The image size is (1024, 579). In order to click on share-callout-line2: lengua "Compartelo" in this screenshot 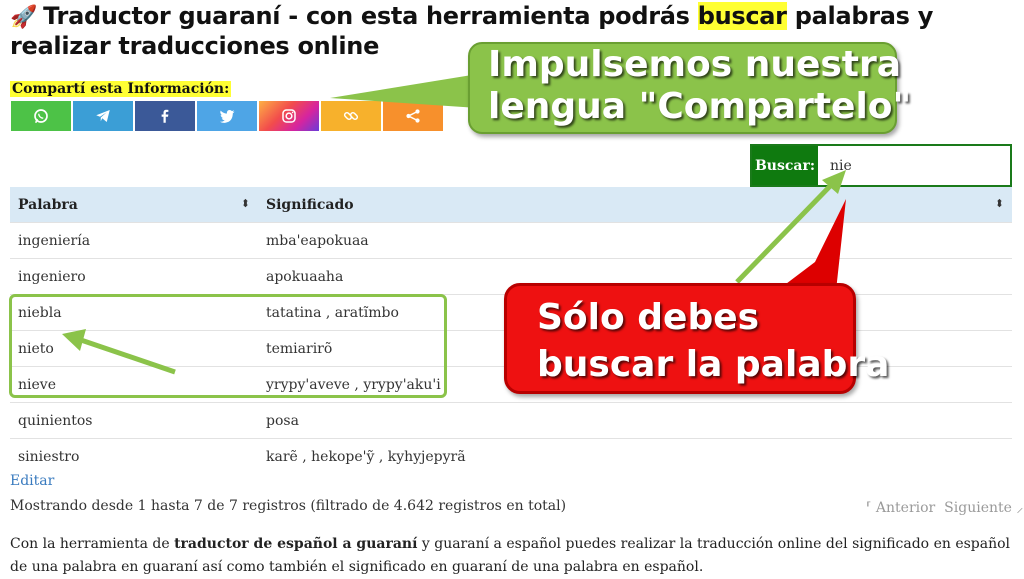, I will do `click(700, 106)`.